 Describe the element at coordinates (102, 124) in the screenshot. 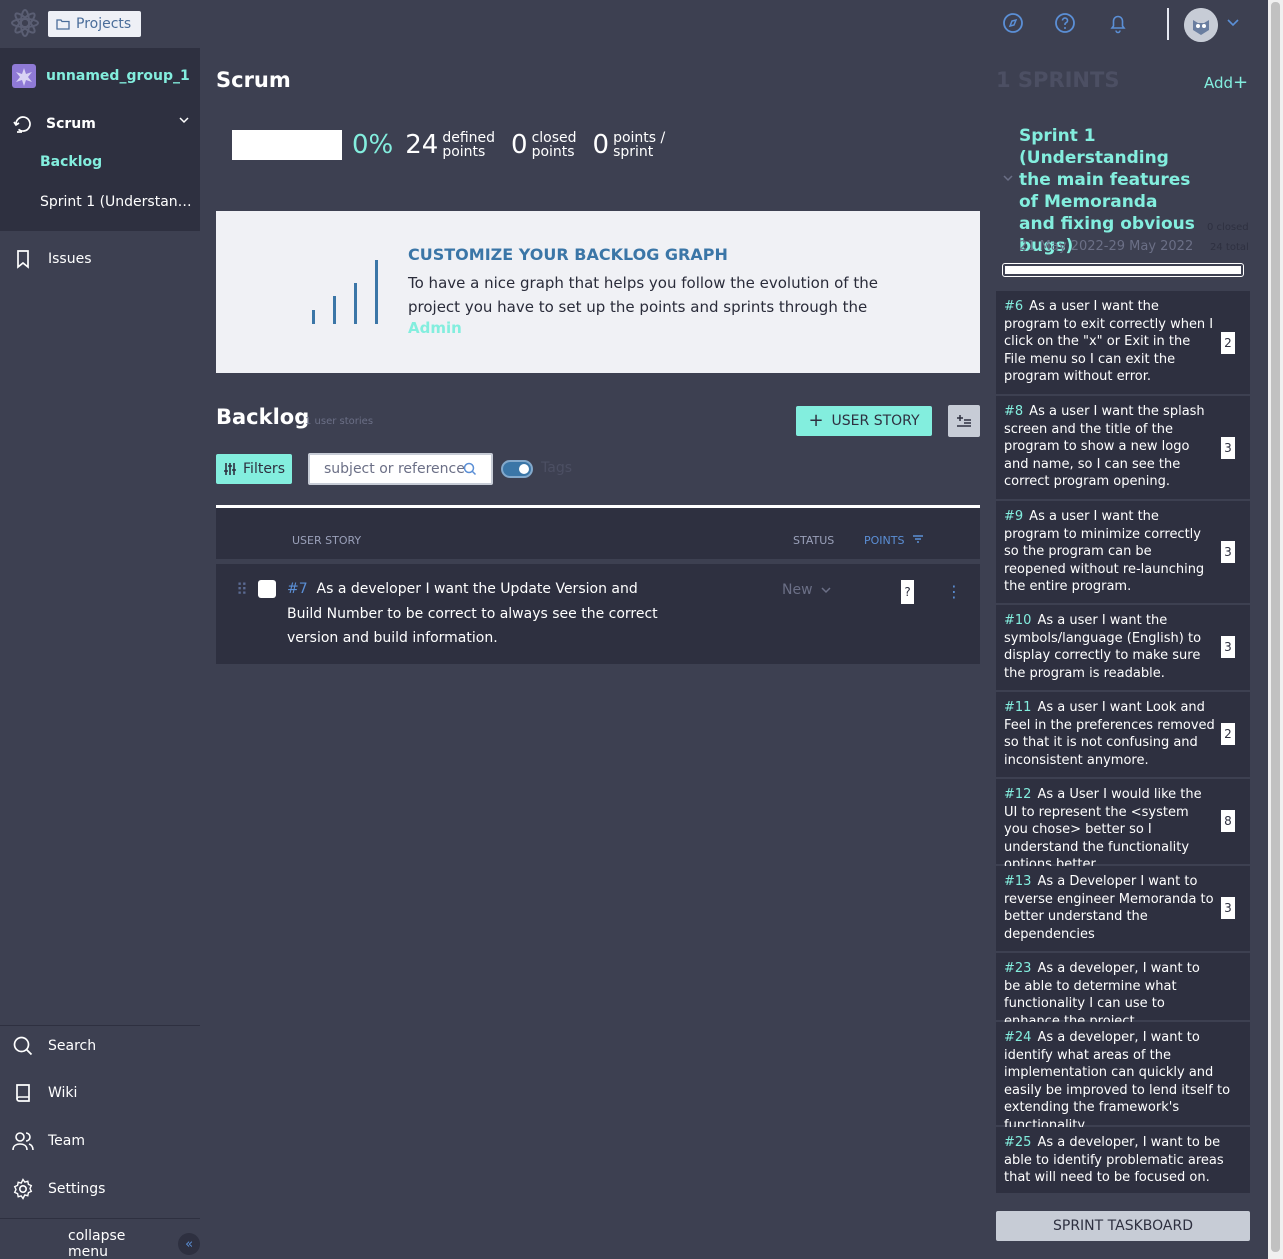

I see `sidebar-item-scrum: Scrum` at that location.